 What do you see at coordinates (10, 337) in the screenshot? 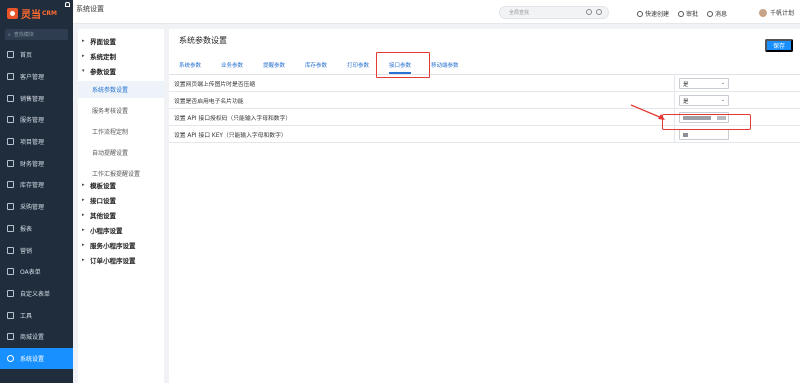
I see `shop-icon` at bounding box center [10, 337].